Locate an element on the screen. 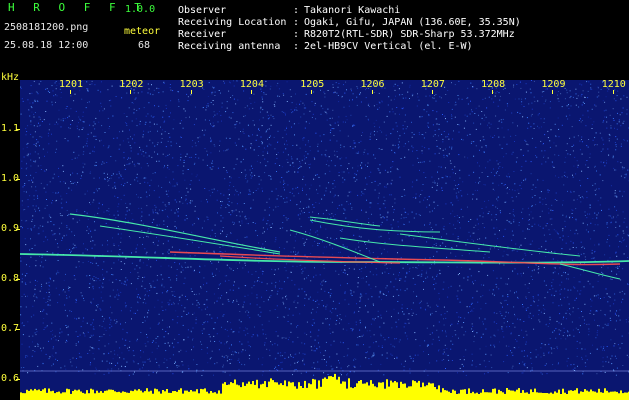  meteor-count: 68 is located at coordinates (144, 45).